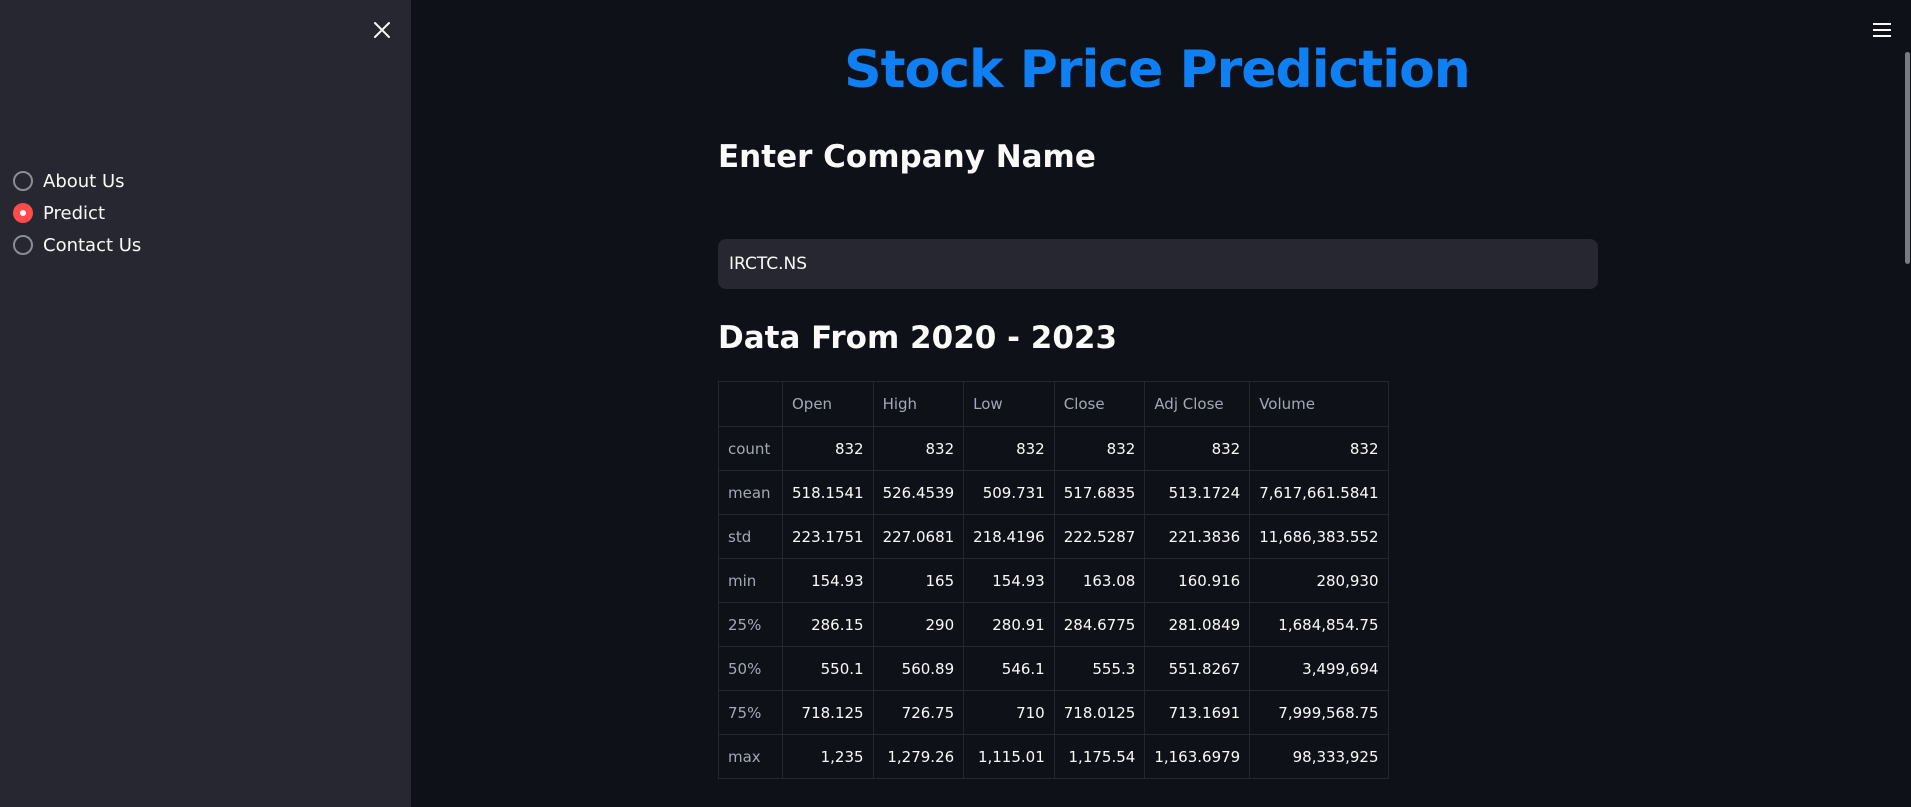 This screenshot has width=1911, height=807. Describe the element at coordinates (1319, 756) in the screenshot. I see `table-cell: 98,333,925` at that location.